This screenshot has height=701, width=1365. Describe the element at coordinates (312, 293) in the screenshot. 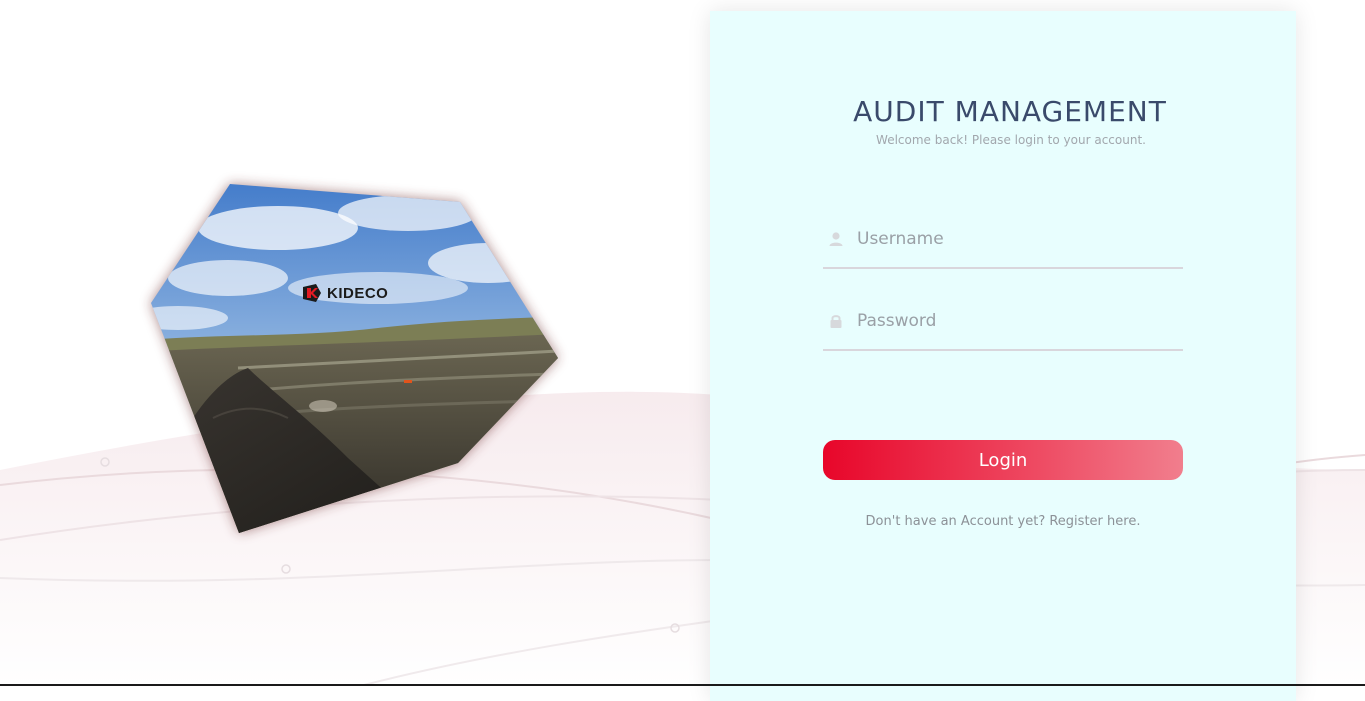

I see `kideco-logo-icon` at that location.